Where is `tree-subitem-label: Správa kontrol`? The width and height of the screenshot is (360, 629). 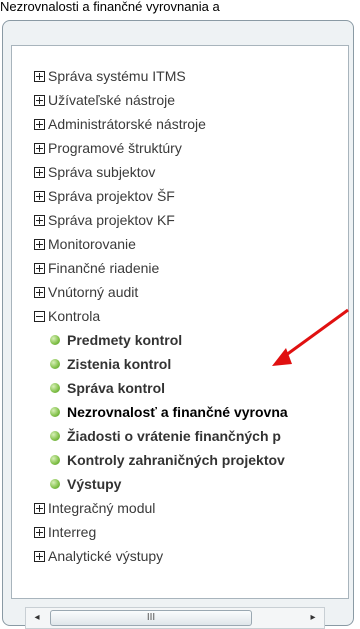 tree-subitem-label: Správa kontrol is located at coordinates (116, 388).